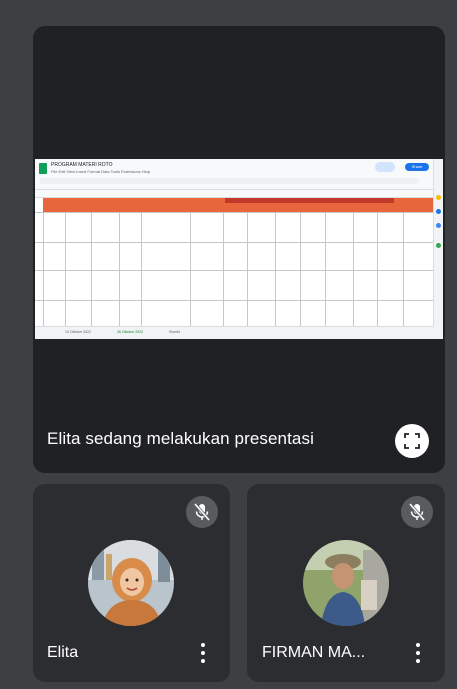 The image size is (457, 689). I want to click on presenting-banner: Elita sedang melakukan presentasi, so click(180, 438).